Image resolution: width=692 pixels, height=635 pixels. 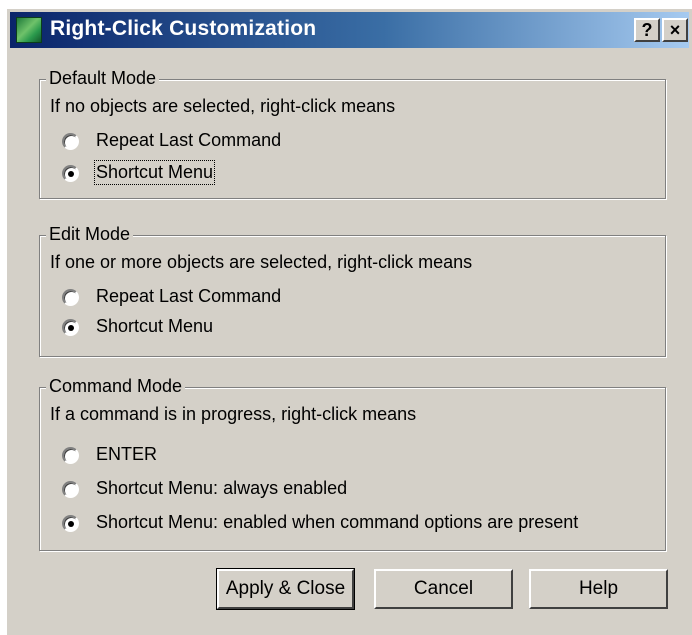 What do you see at coordinates (127, 454) in the screenshot?
I see `command-mode-enter-label: ENTER` at bounding box center [127, 454].